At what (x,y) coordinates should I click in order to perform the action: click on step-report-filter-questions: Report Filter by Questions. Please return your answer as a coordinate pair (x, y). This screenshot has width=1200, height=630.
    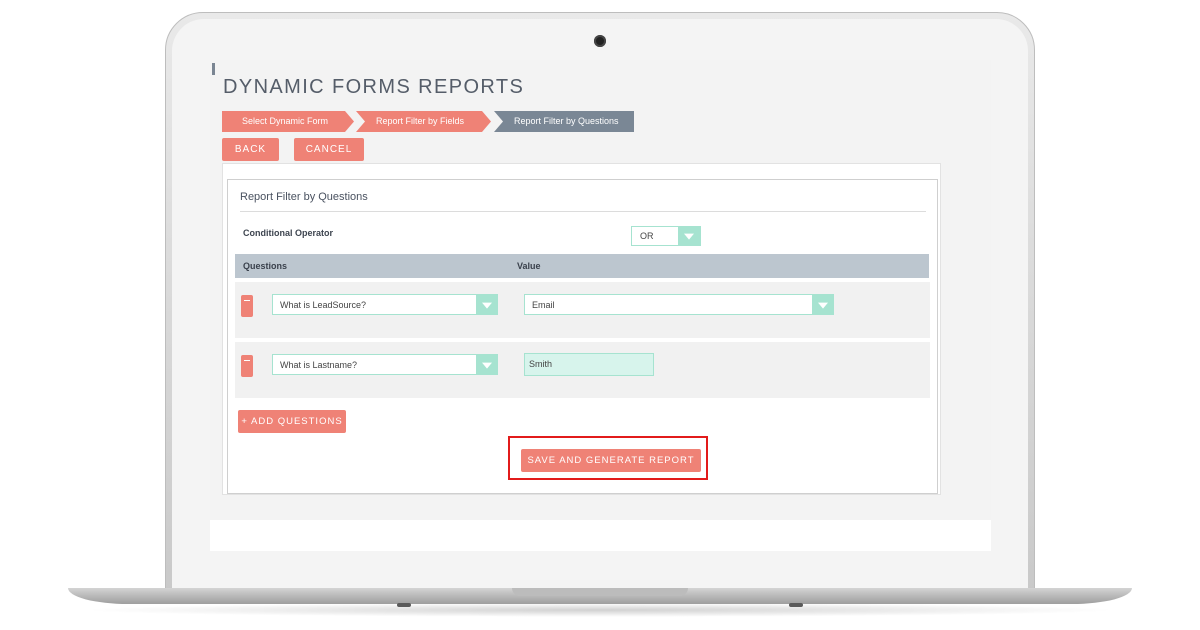
    Looking at the image, I should click on (564, 121).